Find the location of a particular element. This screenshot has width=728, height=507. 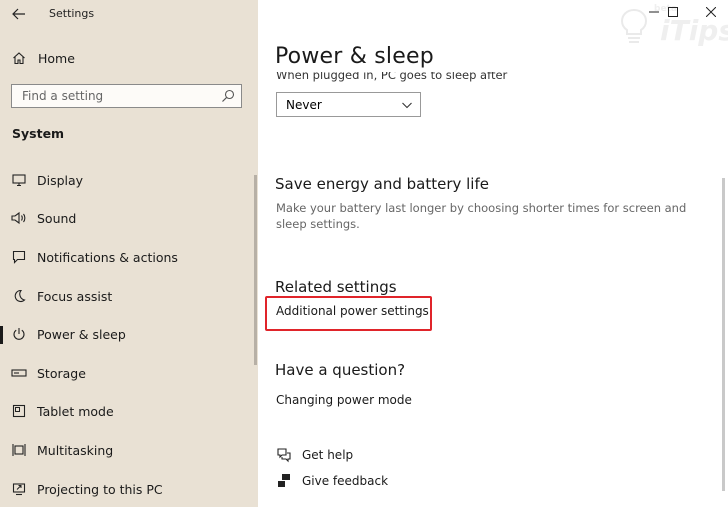

sidebar-item-label: Tablet mode is located at coordinates (75, 411).